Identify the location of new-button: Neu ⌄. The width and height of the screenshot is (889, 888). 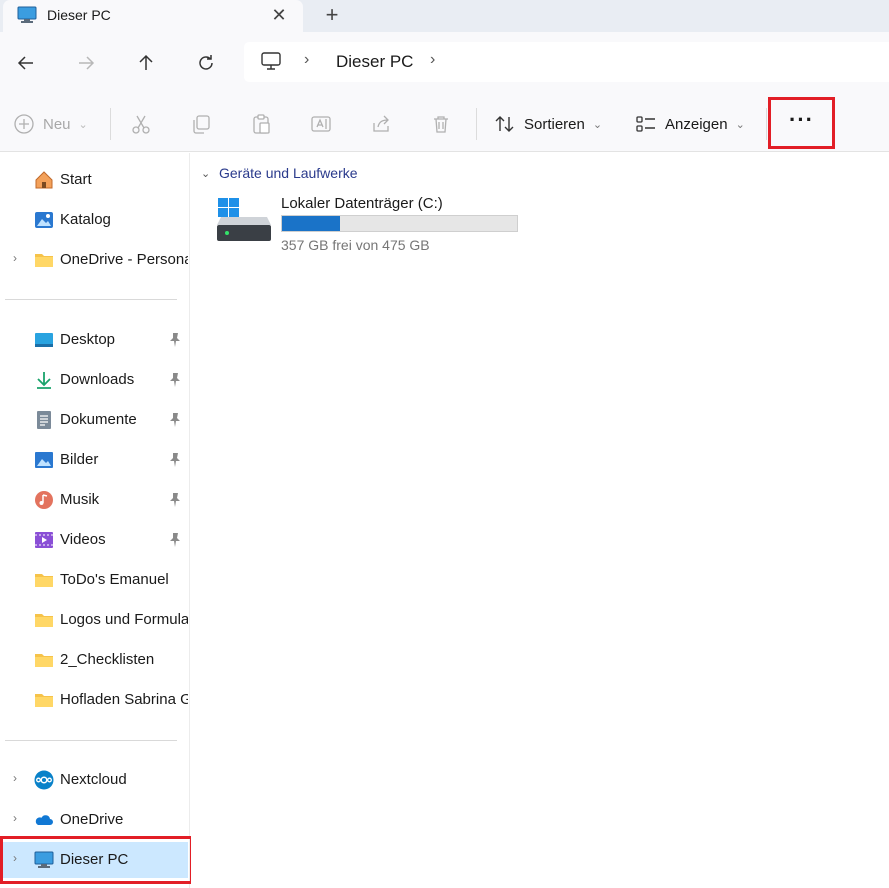
(50, 124).